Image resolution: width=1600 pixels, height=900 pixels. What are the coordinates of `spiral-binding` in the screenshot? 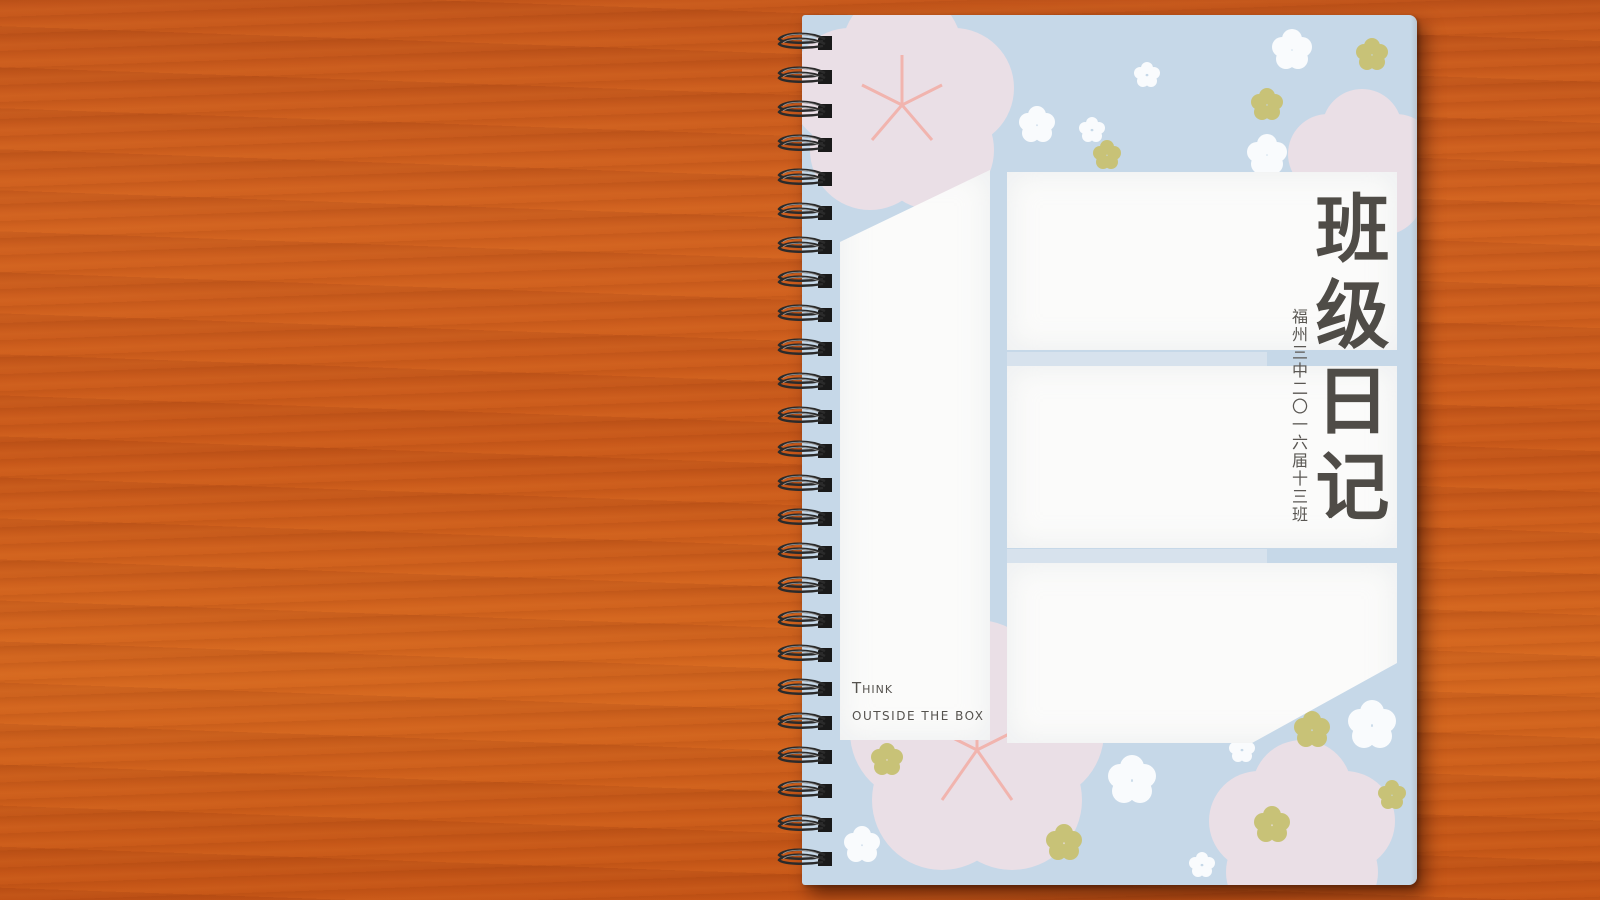 It's located at (804, 449).